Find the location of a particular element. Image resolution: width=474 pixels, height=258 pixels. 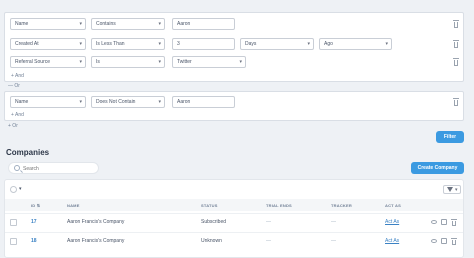

column-header-tracker: TRACKER is located at coordinates (341, 205).